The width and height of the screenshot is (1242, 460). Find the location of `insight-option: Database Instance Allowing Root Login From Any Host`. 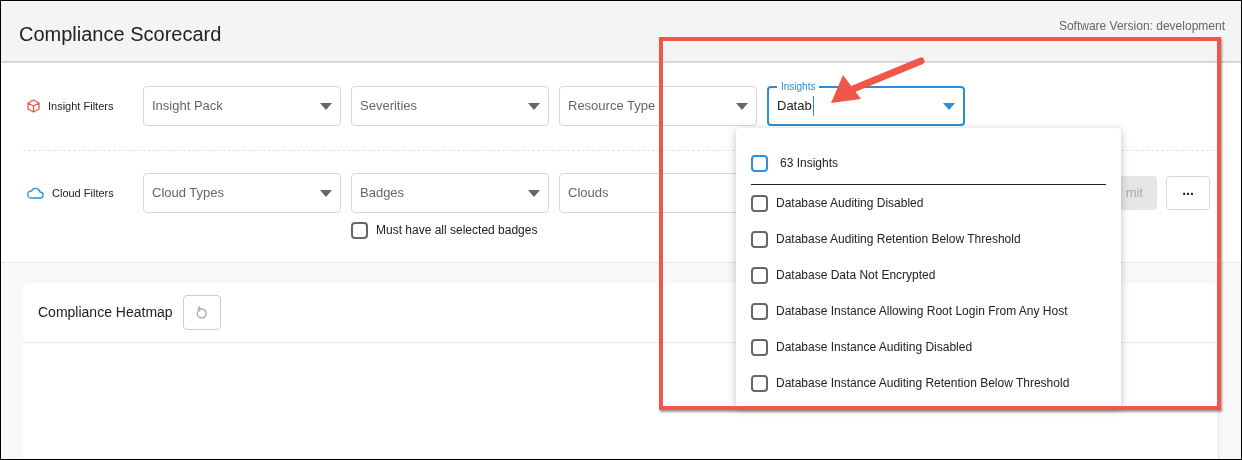

insight-option: Database Instance Allowing Root Login From Any Host is located at coordinates (928, 311).